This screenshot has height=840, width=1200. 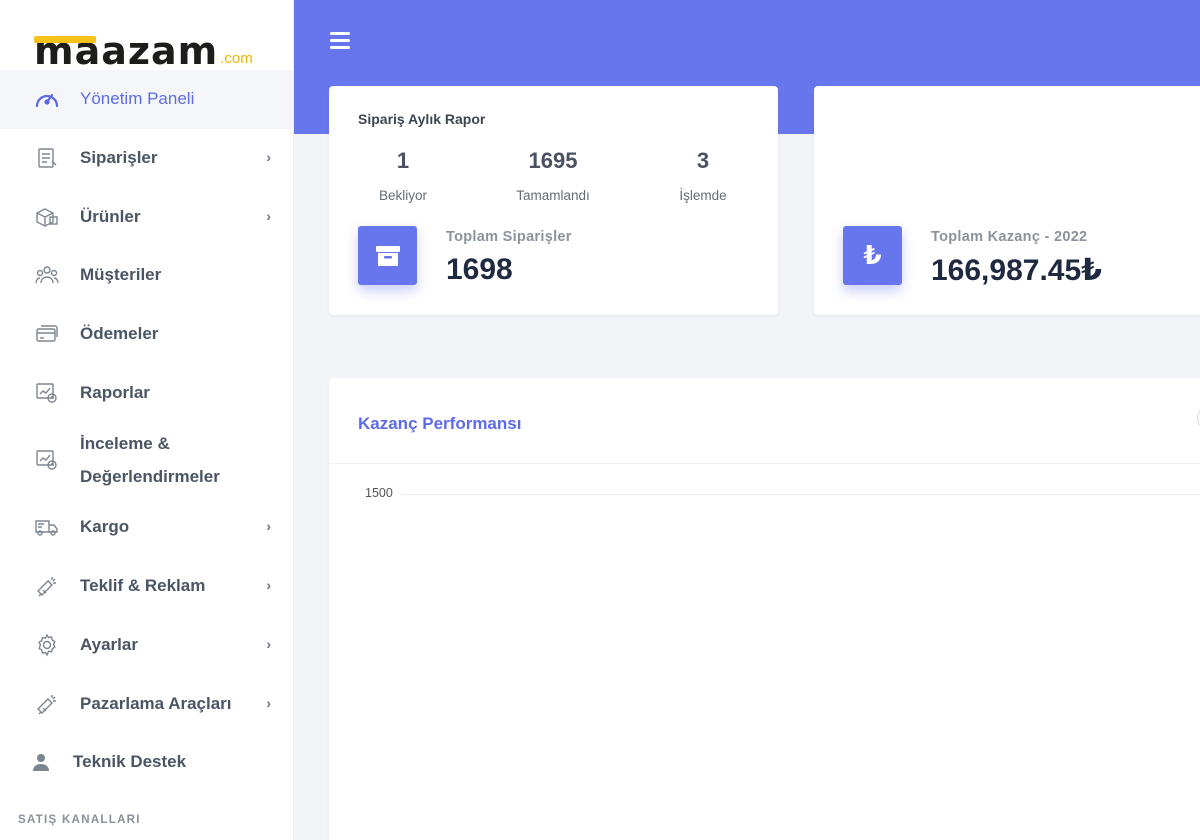 I want to click on payment-card-icon, so click(x=47, y=334).